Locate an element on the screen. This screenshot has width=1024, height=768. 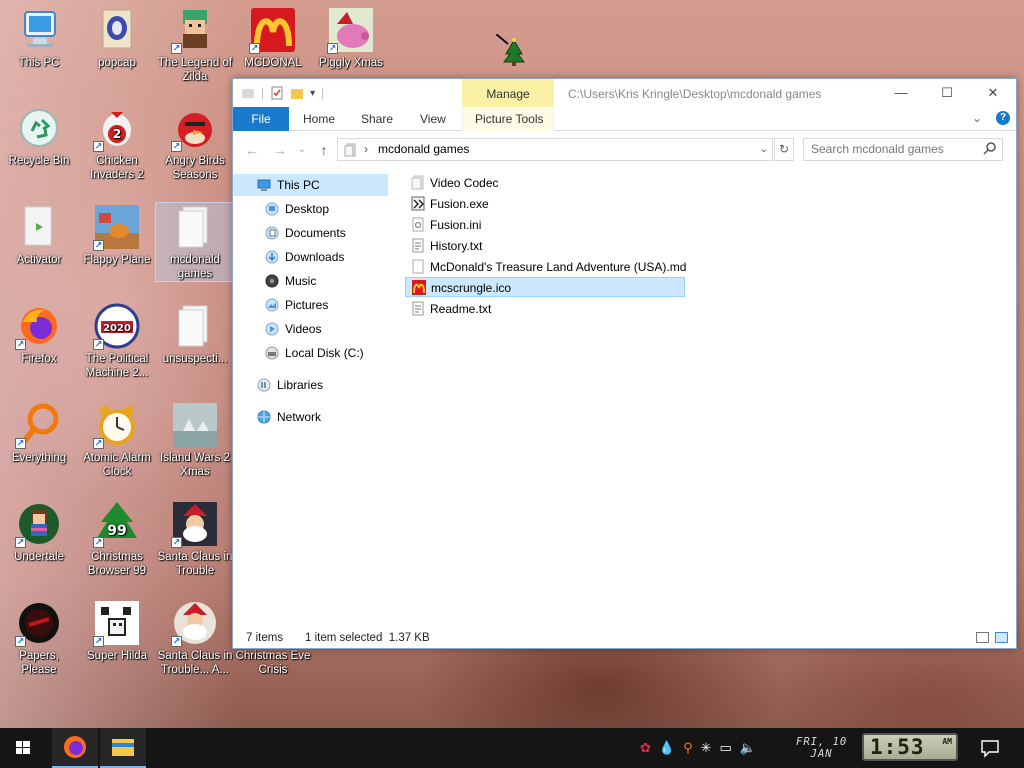
details-view-icon is located at coordinates (982, 637).